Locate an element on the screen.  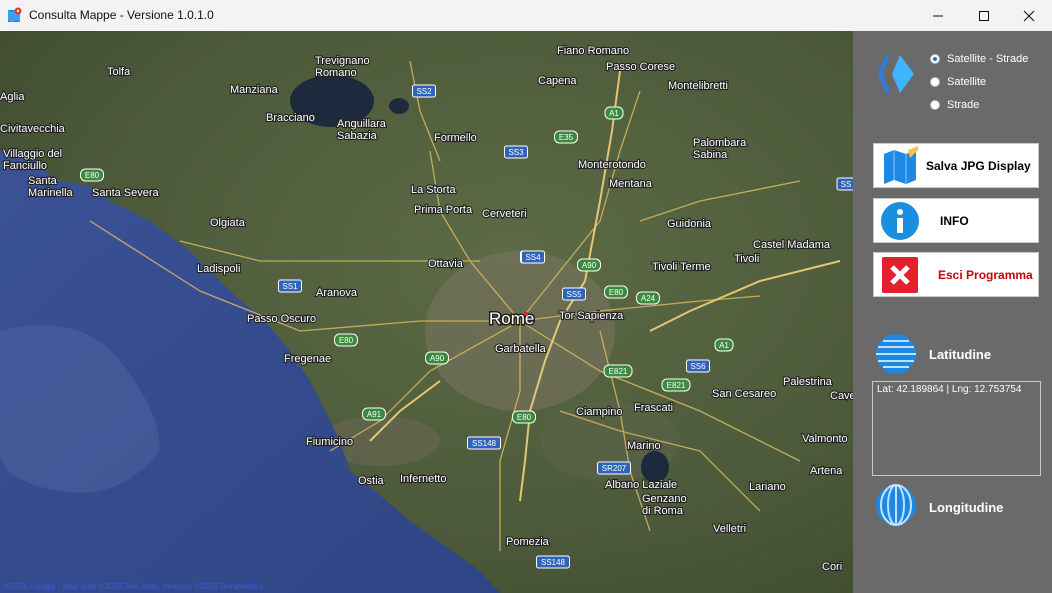
radio-selected-icon is located at coordinates (935, 59).